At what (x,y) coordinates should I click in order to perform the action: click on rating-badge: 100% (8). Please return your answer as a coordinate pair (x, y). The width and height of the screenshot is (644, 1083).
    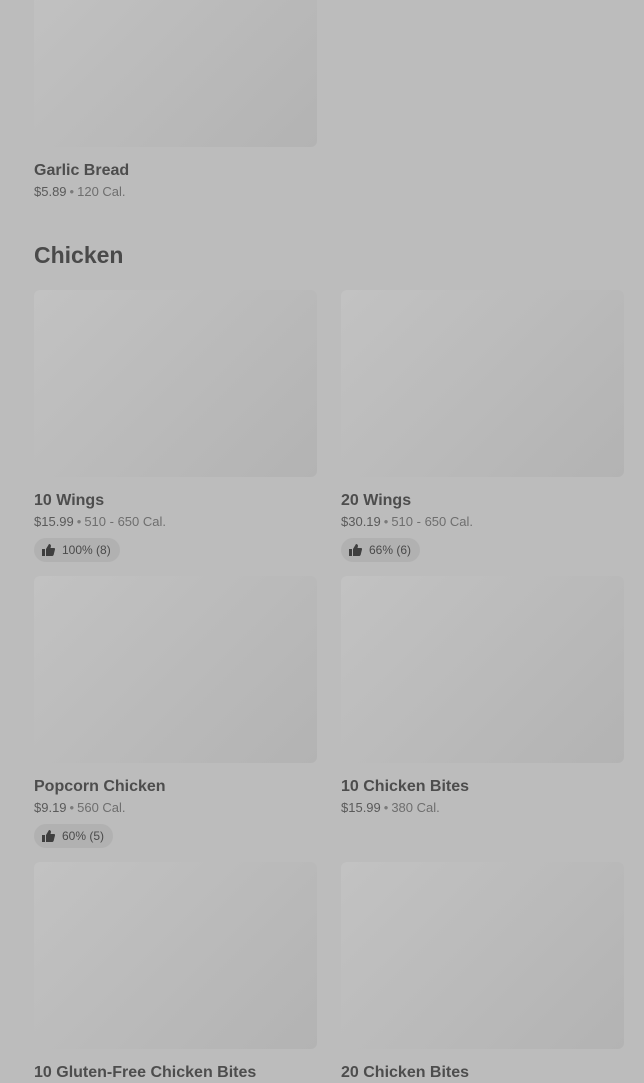
    Looking at the image, I should click on (77, 550).